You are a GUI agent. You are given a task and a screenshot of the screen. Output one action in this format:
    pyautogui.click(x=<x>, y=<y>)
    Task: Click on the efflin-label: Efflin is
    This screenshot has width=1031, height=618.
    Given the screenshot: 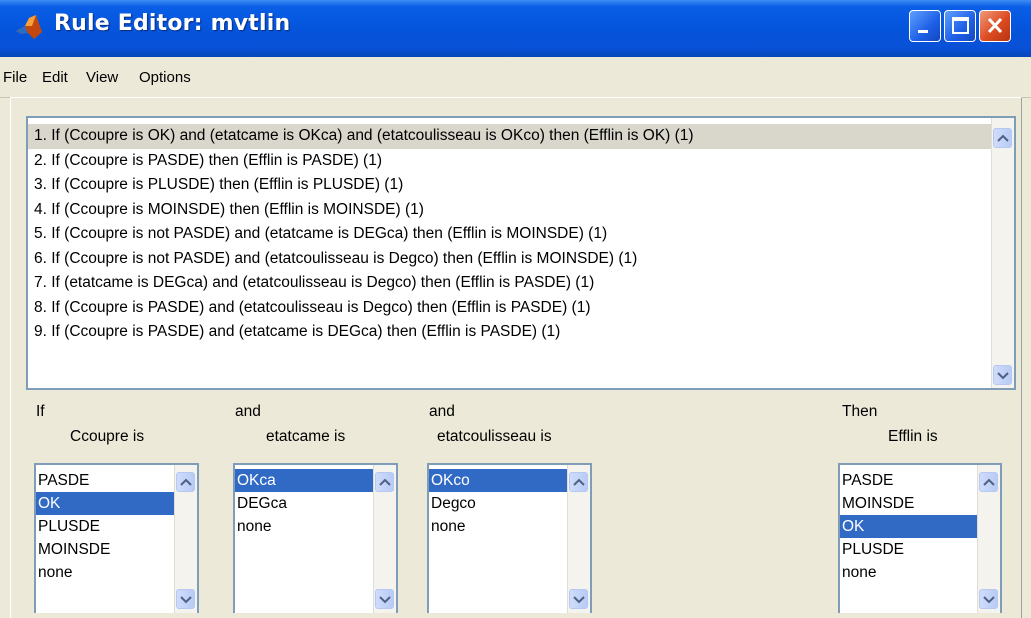 What is the action you would take?
    pyautogui.click(x=913, y=436)
    